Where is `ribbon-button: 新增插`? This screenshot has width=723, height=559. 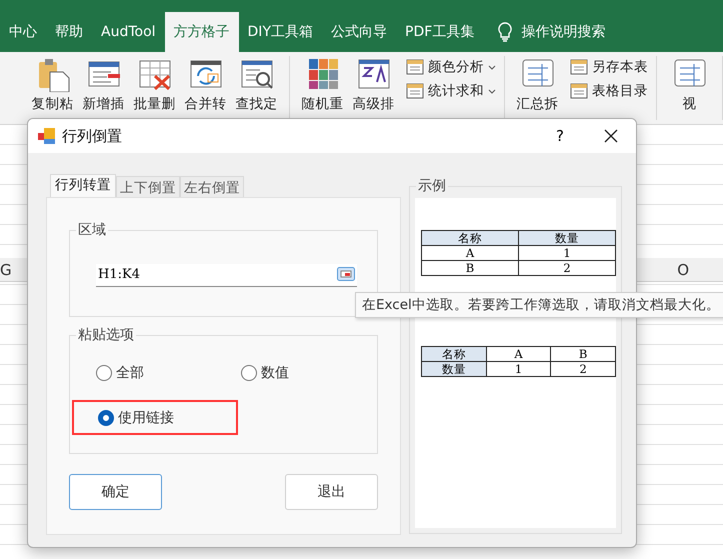
ribbon-button: 新增插 is located at coordinates (103, 88).